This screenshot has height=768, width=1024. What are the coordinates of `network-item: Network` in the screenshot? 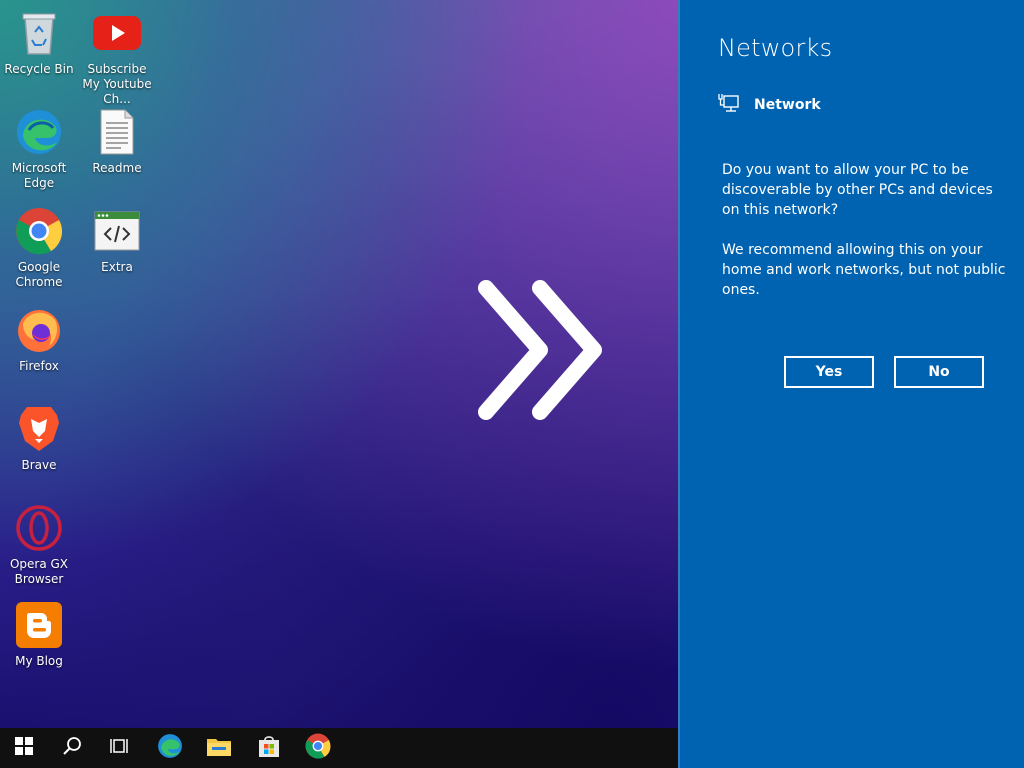 It's located at (769, 105).